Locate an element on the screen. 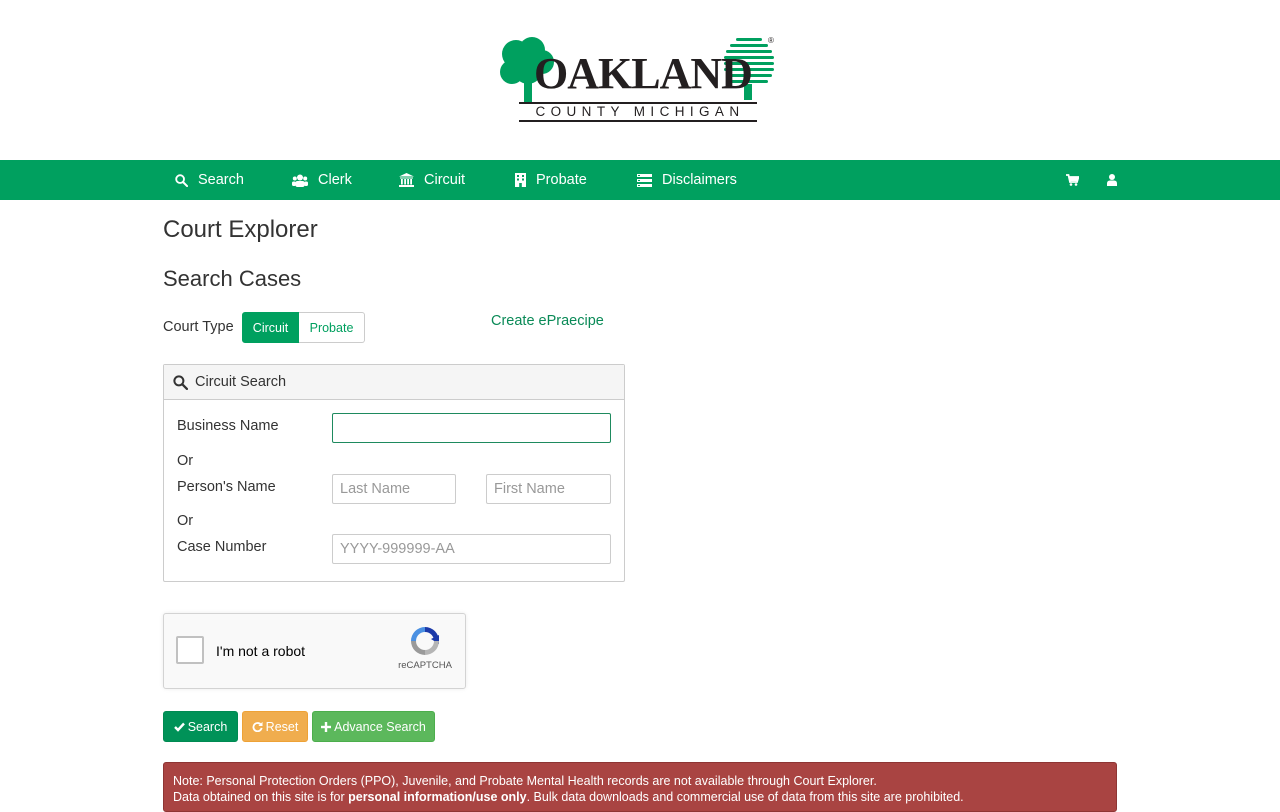  main-navbar: Search Clerk Circuit Probate Disclaimers is located at coordinates (640, 180).